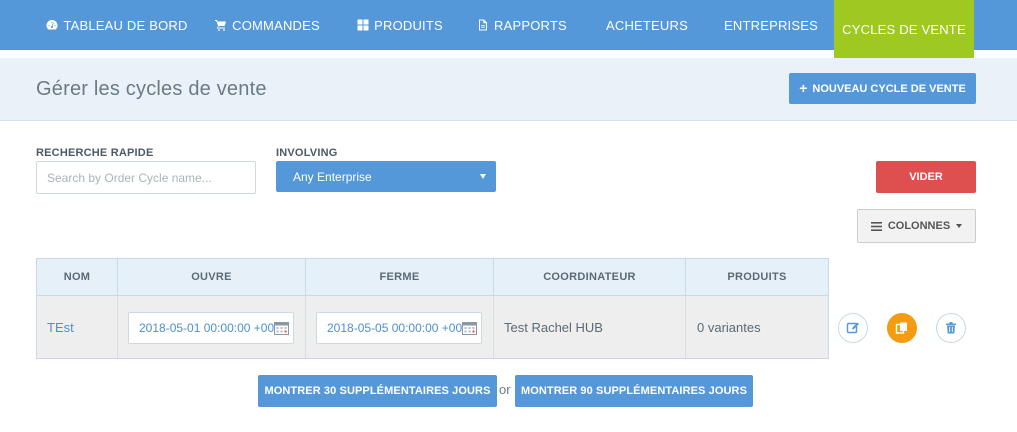 Image resolution: width=1017 pixels, height=432 pixels. I want to click on nav-entreprises: ENTREPRISES, so click(771, 25).